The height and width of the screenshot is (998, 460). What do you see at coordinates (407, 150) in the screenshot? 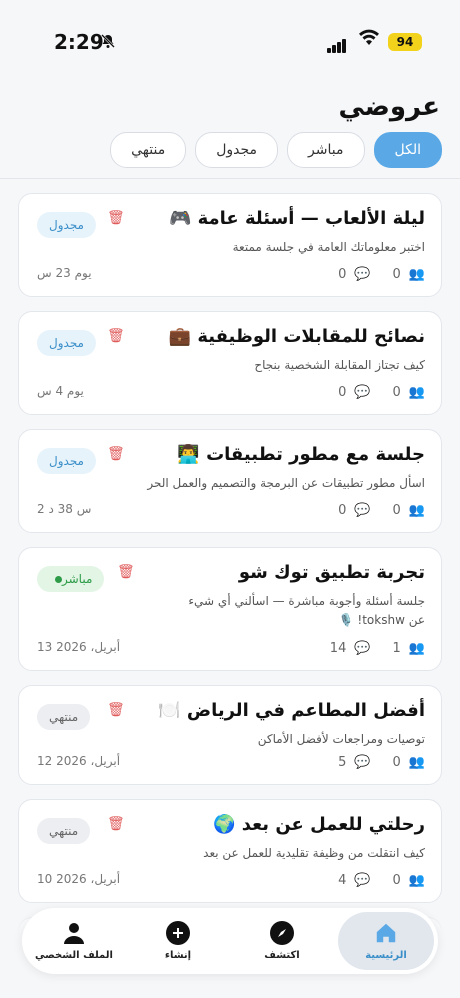
I see `tab-all: الكل` at bounding box center [407, 150].